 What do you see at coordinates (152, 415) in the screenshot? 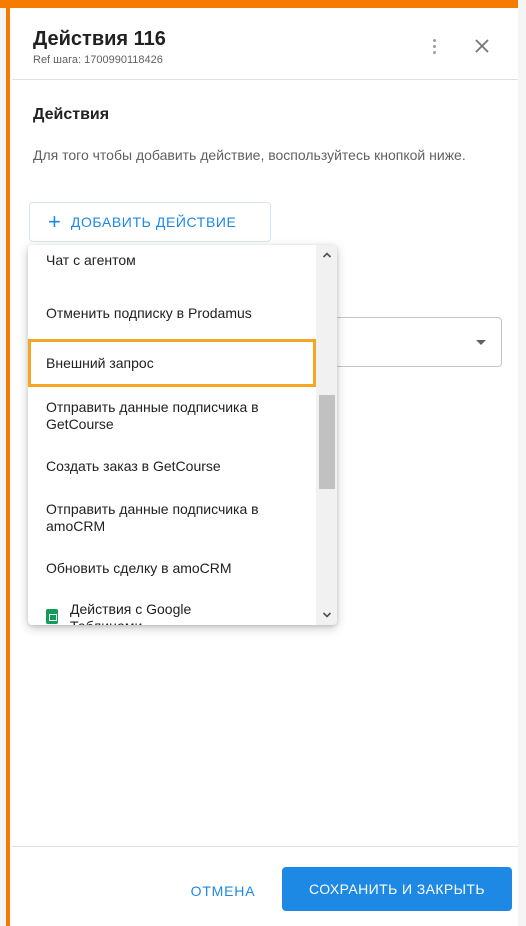
I see `menu-item-label: Отправить данные подписчика в GetCourse` at bounding box center [152, 415].